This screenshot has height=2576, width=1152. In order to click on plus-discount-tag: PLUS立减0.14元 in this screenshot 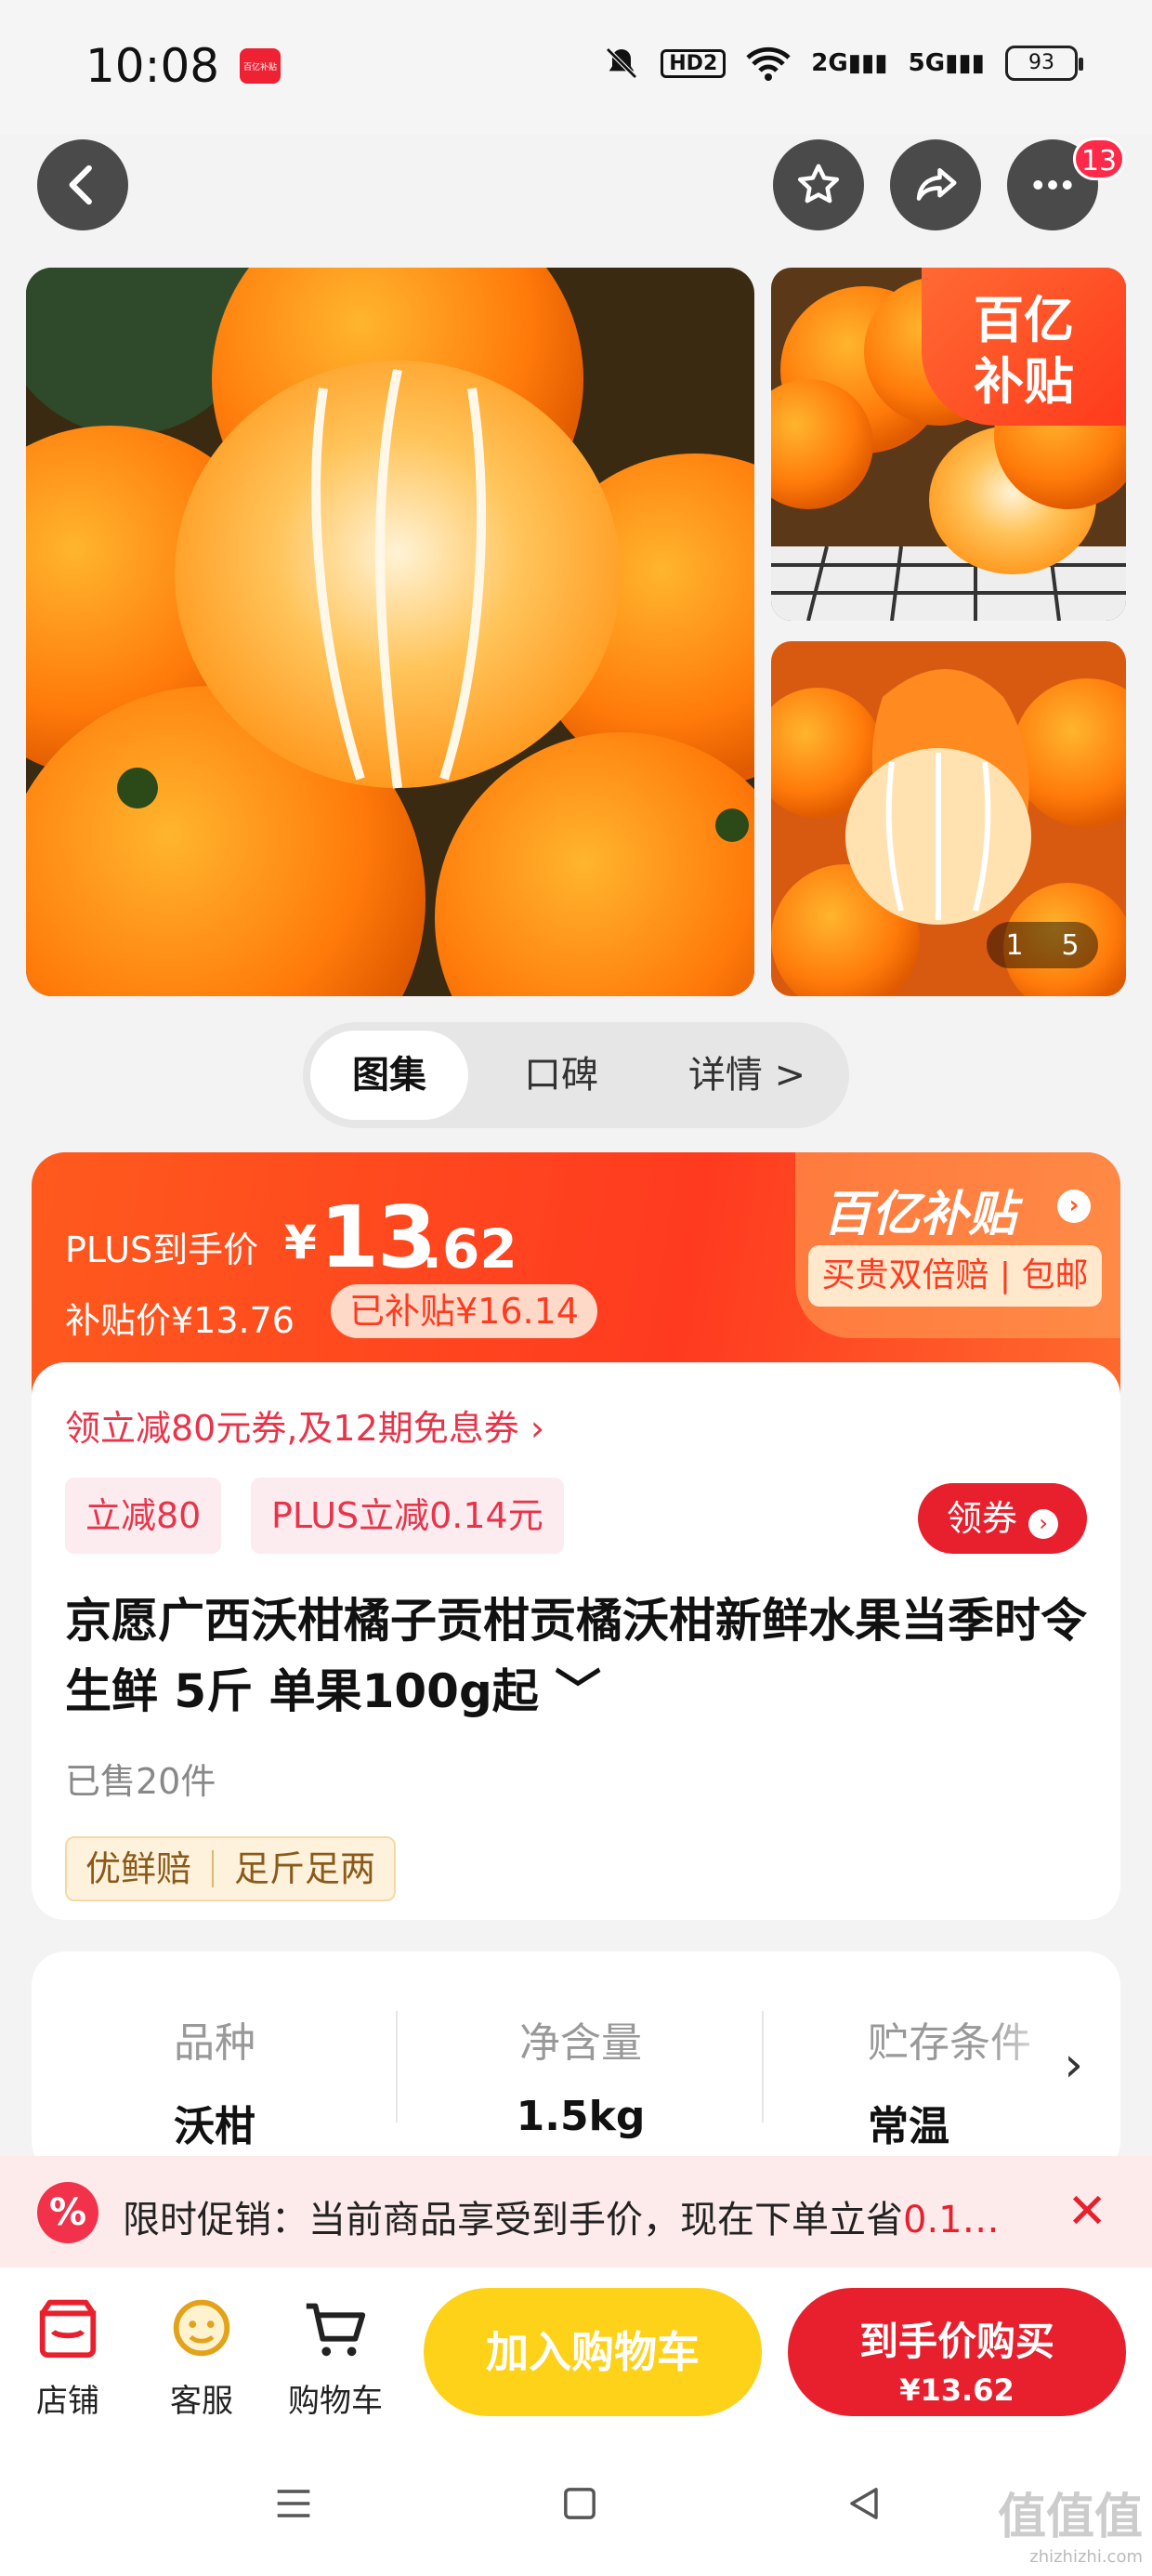, I will do `click(407, 1516)`.